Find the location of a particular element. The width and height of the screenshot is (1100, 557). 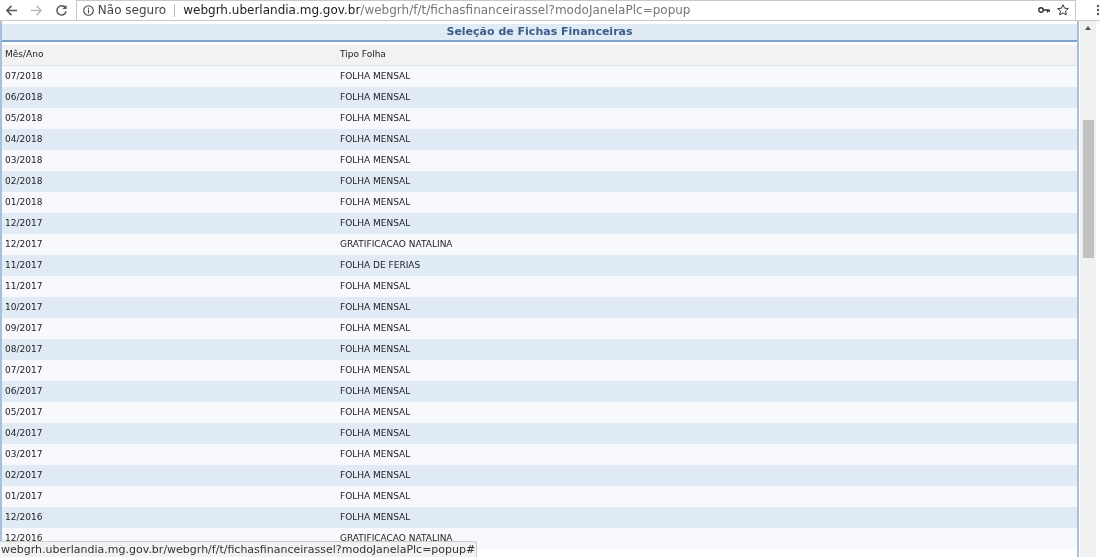

table-cell-text: 07/2018 is located at coordinates (24, 76).